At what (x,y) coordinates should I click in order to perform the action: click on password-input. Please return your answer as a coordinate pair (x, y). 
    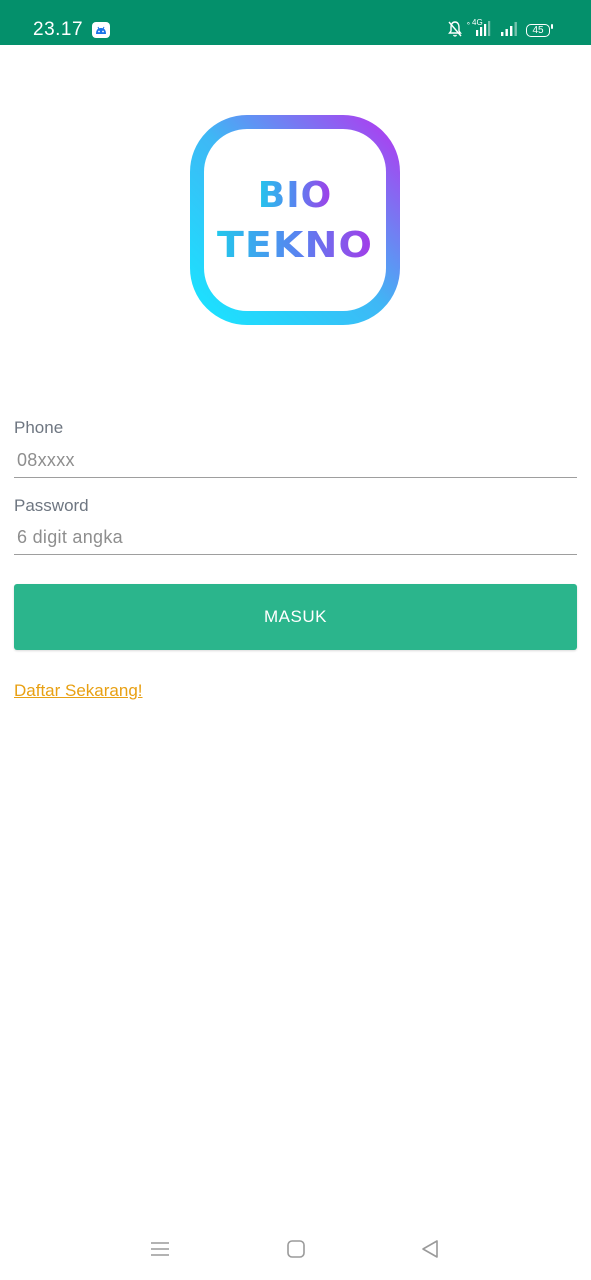
    Looking at the image, I should click on (295, 538).